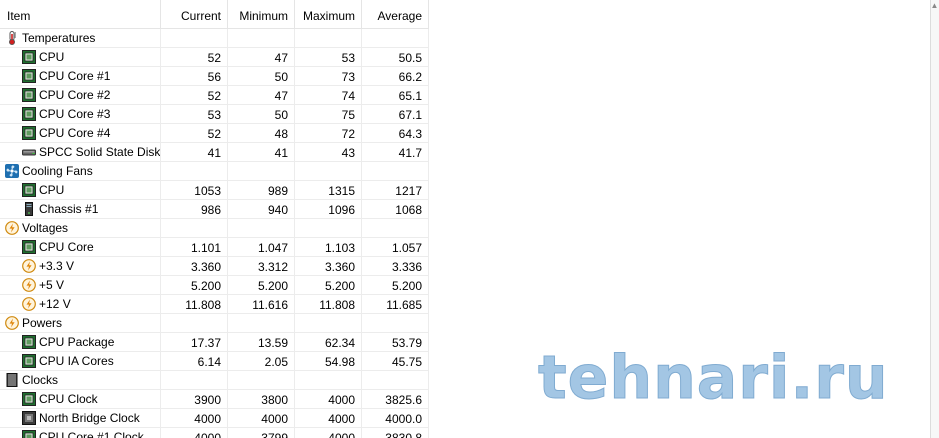 This screenshot has width=939, height=438. What do you see at coordinates (80, 228) in the screenshot?
I see `item-cell: Voltages` at bounding box center [80, 228].